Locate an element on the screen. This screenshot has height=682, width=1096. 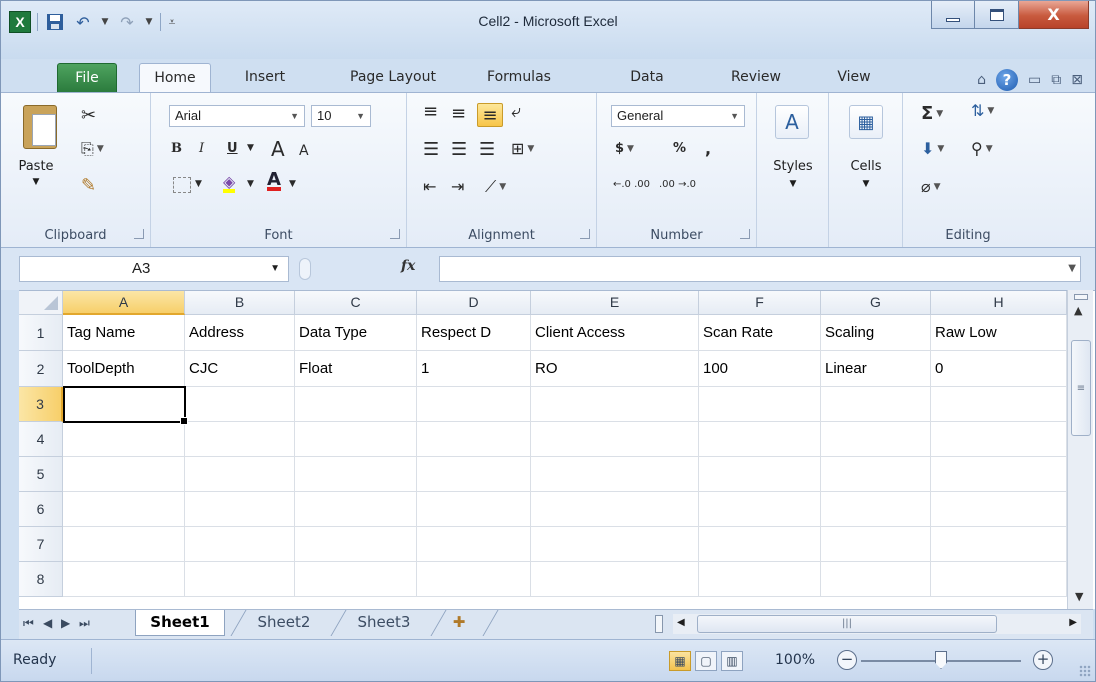
column-header-b: B is located at coordinates (240, 303).